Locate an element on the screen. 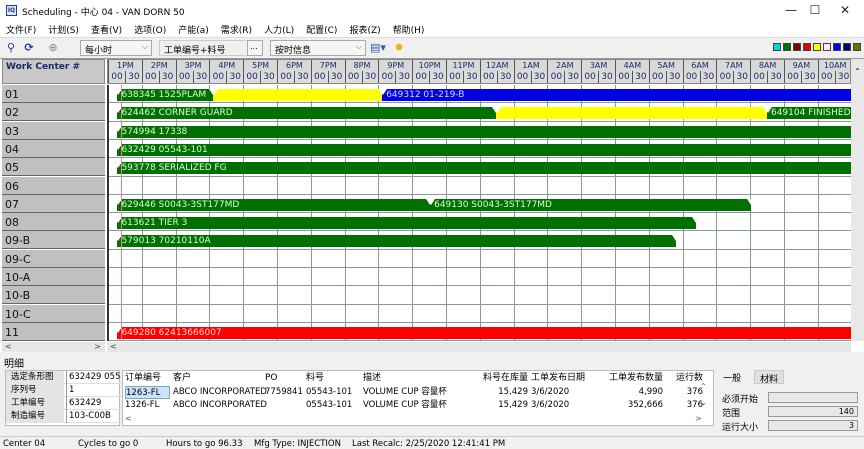 Image resolution: width=864 pixels, height=449 pixels. column-header: 订单编号 is located at coordinates (147, 378).